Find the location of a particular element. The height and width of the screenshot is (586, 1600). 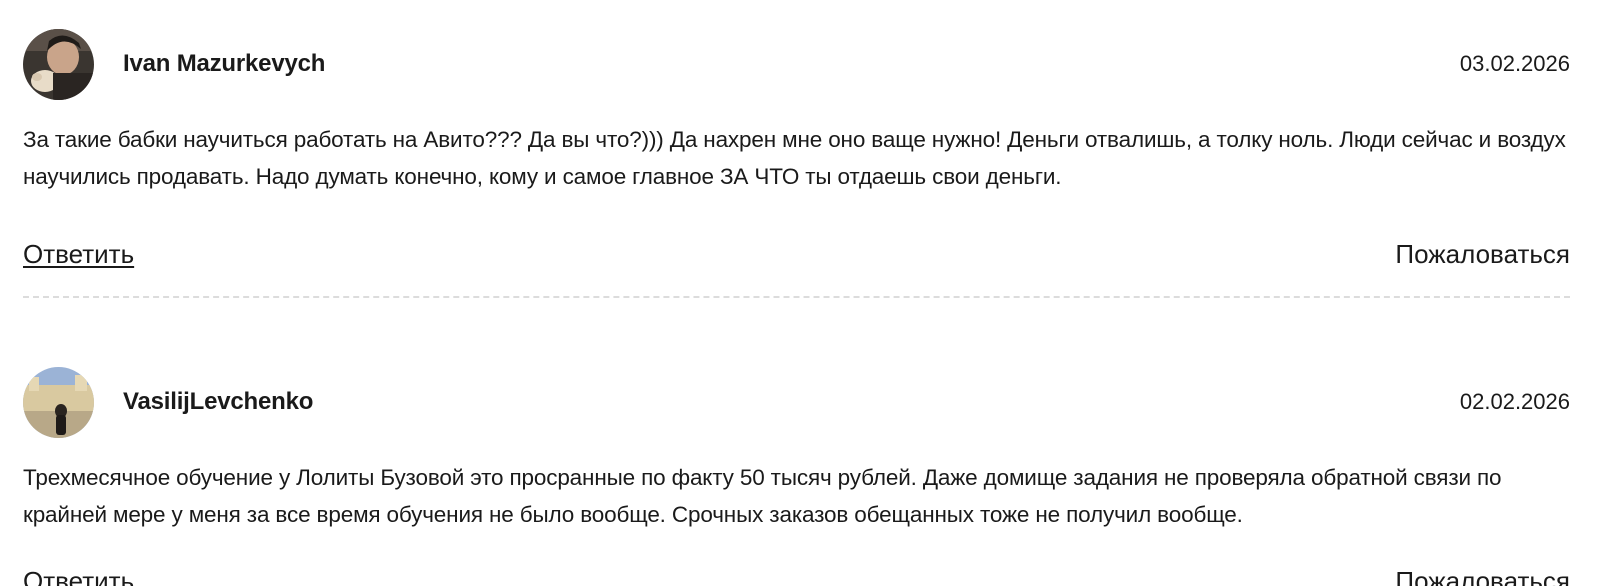

review-header: Ivan Mazurkevych 03.02.2026 is located at coordinates (796, 64).